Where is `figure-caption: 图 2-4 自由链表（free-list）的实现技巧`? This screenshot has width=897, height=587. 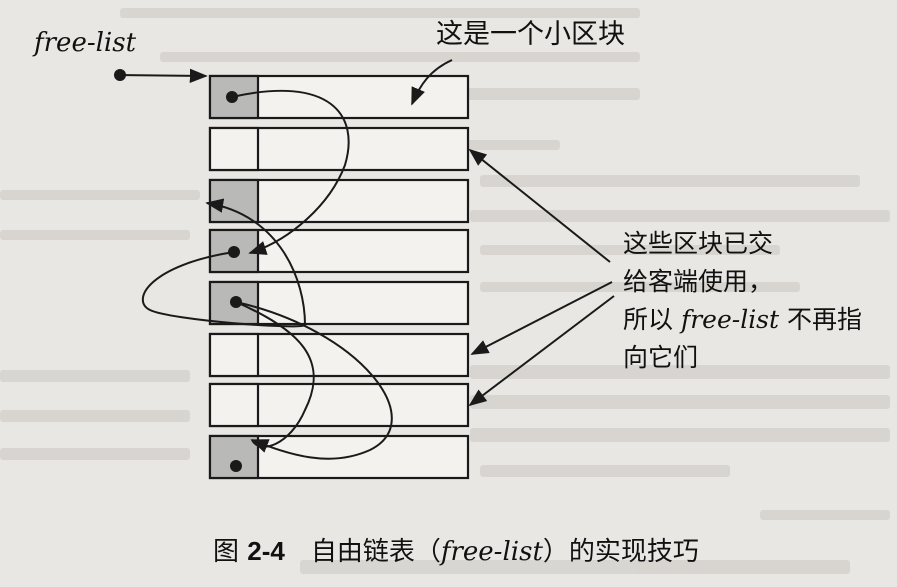
figure-caption: 图 2-4 自由链表（free-list）的实现技巧 is located at coordinates (456, 549).